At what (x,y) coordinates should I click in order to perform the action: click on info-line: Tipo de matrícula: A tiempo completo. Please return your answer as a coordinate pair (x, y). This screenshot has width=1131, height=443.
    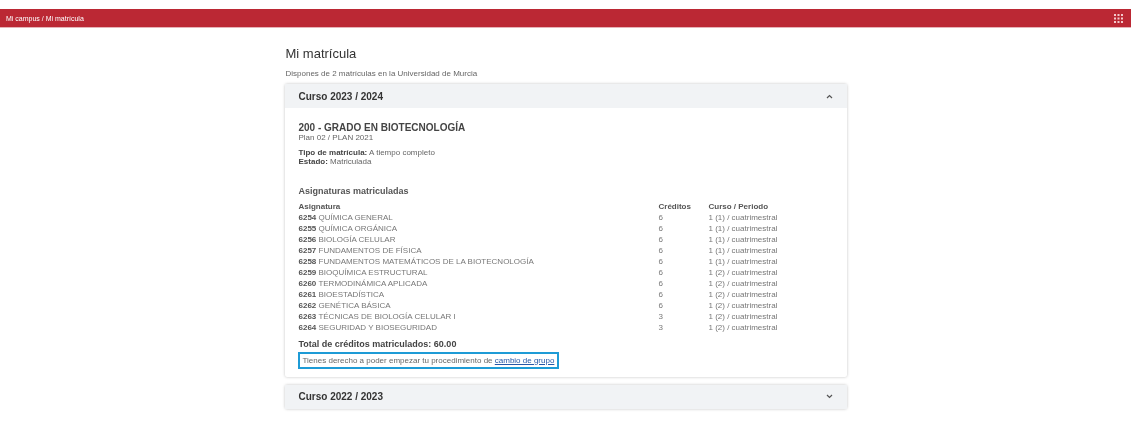
    Looking at the image, I should click on (367, 152).